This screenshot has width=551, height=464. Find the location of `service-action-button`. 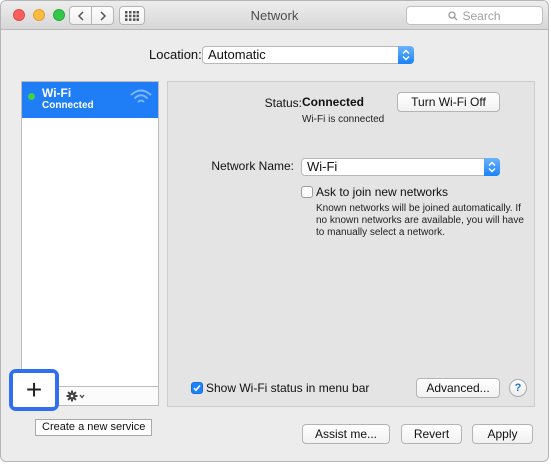

service-action-button is located at coordinates (76, 396).